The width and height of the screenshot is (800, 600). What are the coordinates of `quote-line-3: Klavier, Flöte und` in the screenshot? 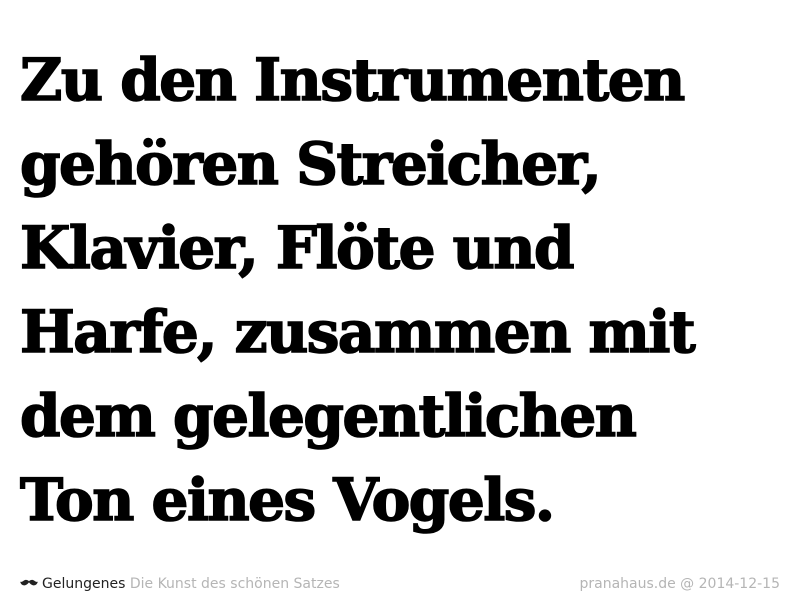 It's located at (297, 248).